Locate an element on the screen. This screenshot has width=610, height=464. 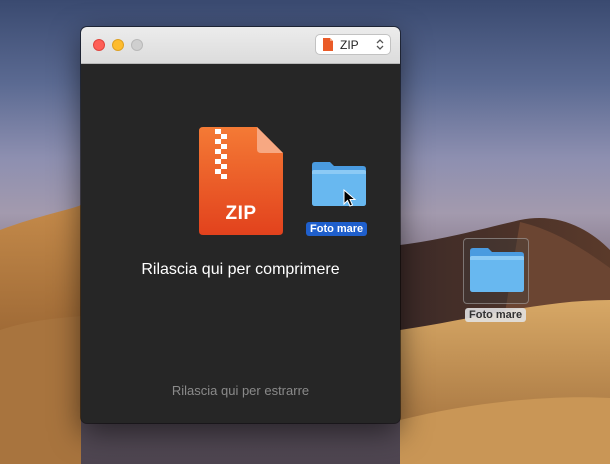
desktop-folder-selection is located at coordinates (496, 271).